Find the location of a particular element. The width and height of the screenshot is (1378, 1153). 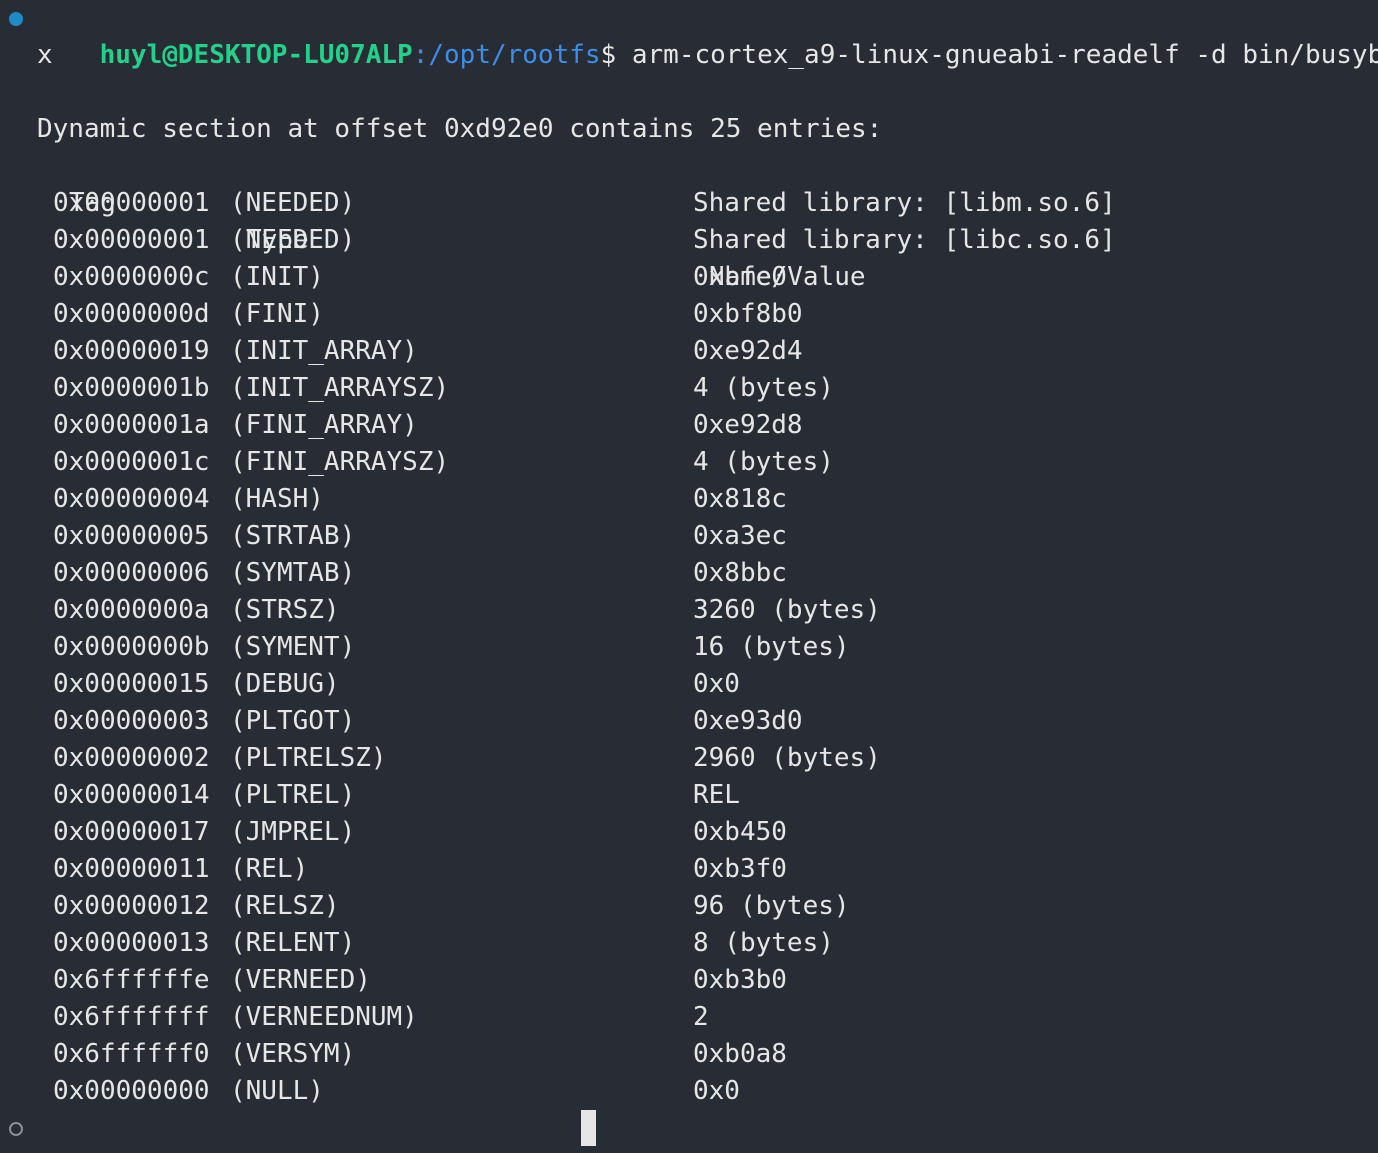

row-type: (REL) is located at coordinates (269, 869).